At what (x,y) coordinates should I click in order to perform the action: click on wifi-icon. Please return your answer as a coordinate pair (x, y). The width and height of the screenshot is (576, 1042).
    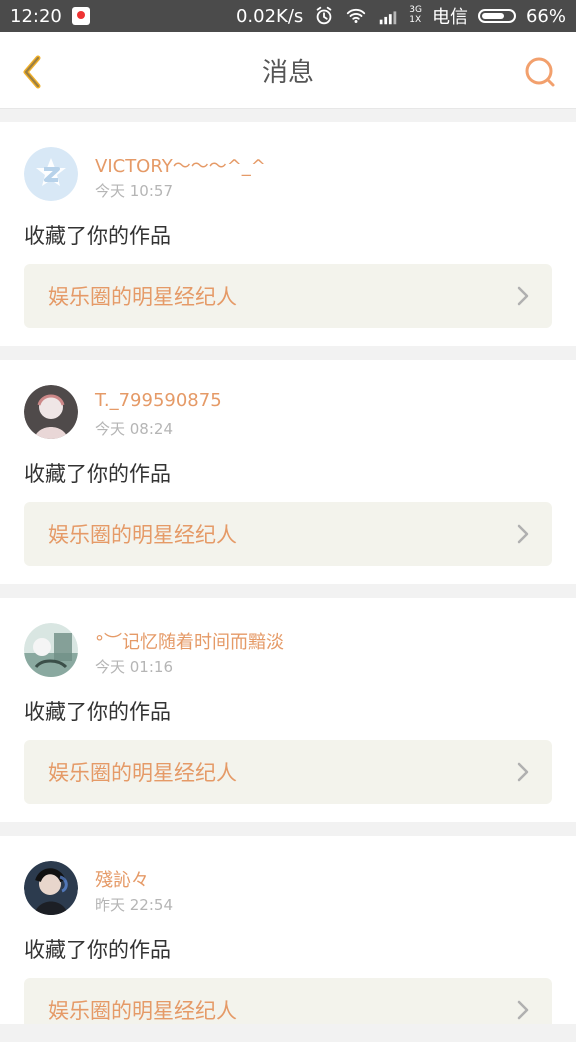
    Looking at the image, I should click on (356, 15).